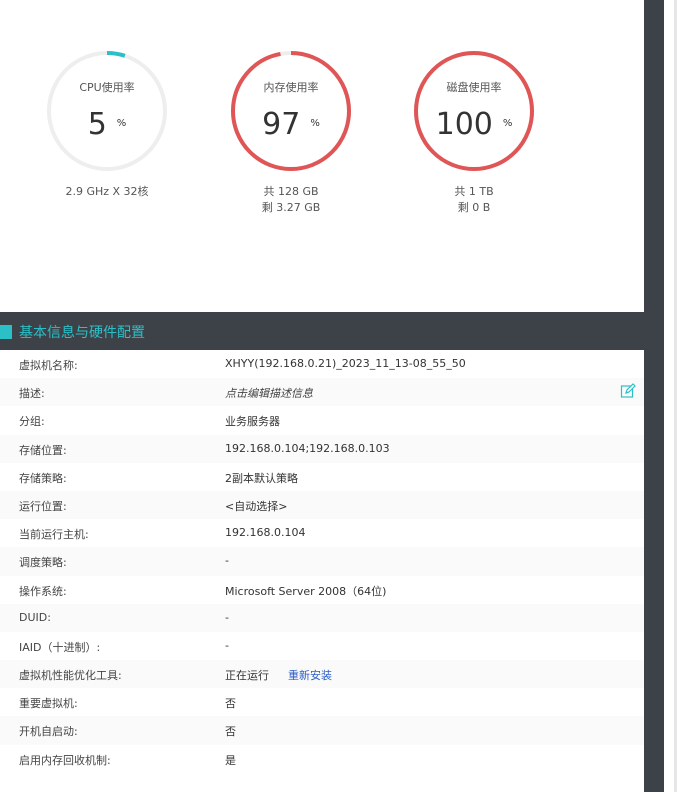 The image size is (677, 792). What do you see at coordinates (474, 191) in the screenshot?
I see `disk-total: 共 1 TB` at bounding box center [474, 191].